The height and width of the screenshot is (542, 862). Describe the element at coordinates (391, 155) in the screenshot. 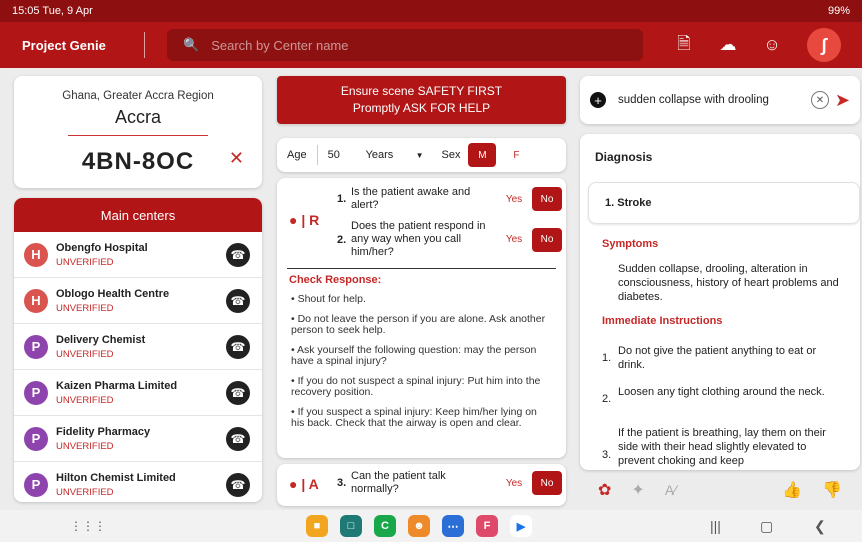

I see `age-unit-select: Years` at that location.